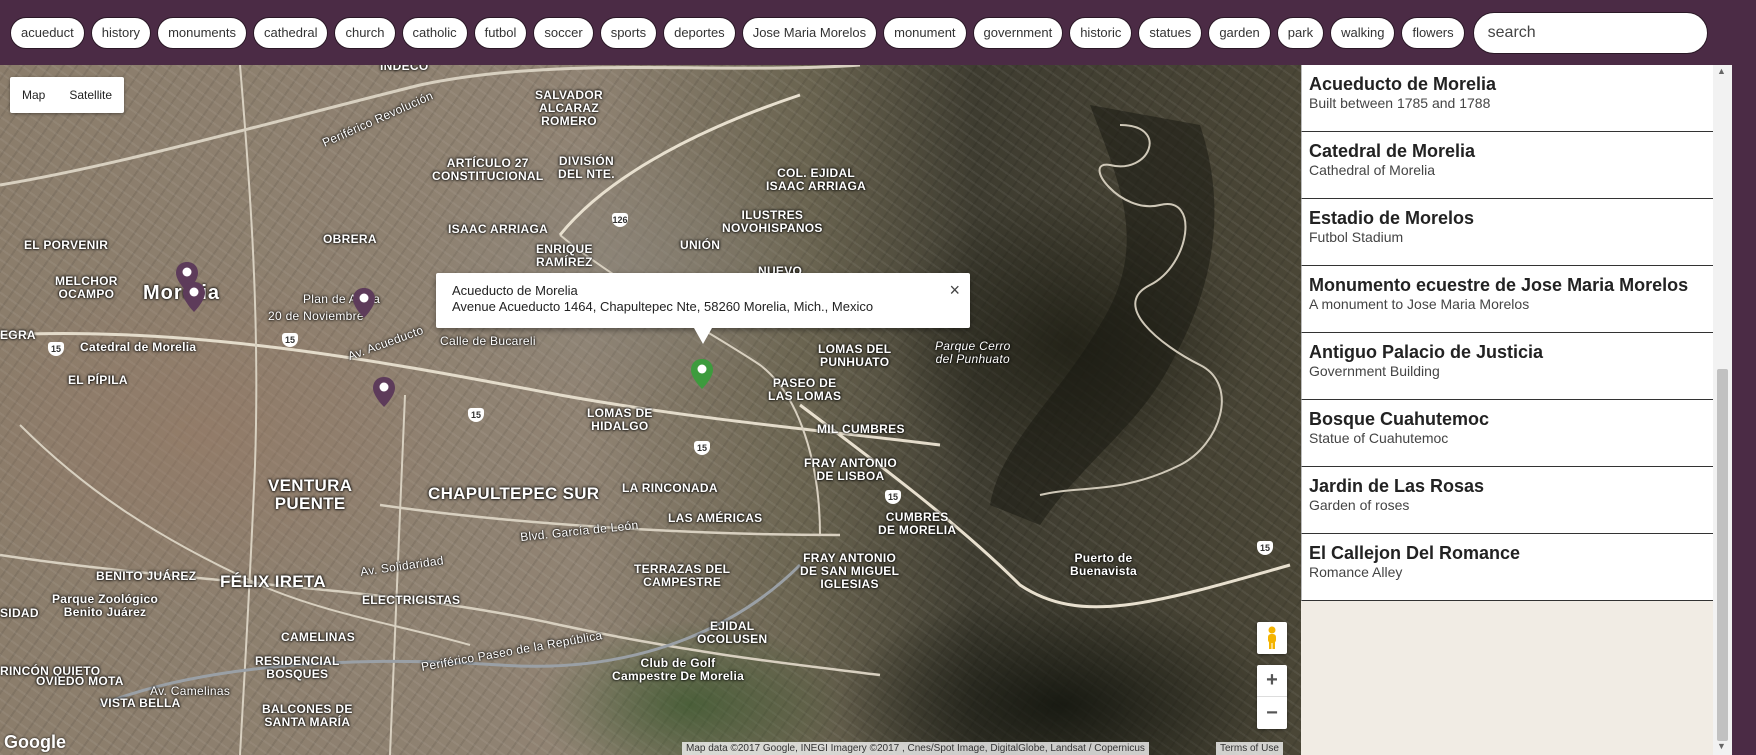  What do you see at coordinates (772, 221) in the screenshot?
I see `map-label-ilustres: ILUSTRES NOVOHISPANOS` at bounding box center [772, 221].